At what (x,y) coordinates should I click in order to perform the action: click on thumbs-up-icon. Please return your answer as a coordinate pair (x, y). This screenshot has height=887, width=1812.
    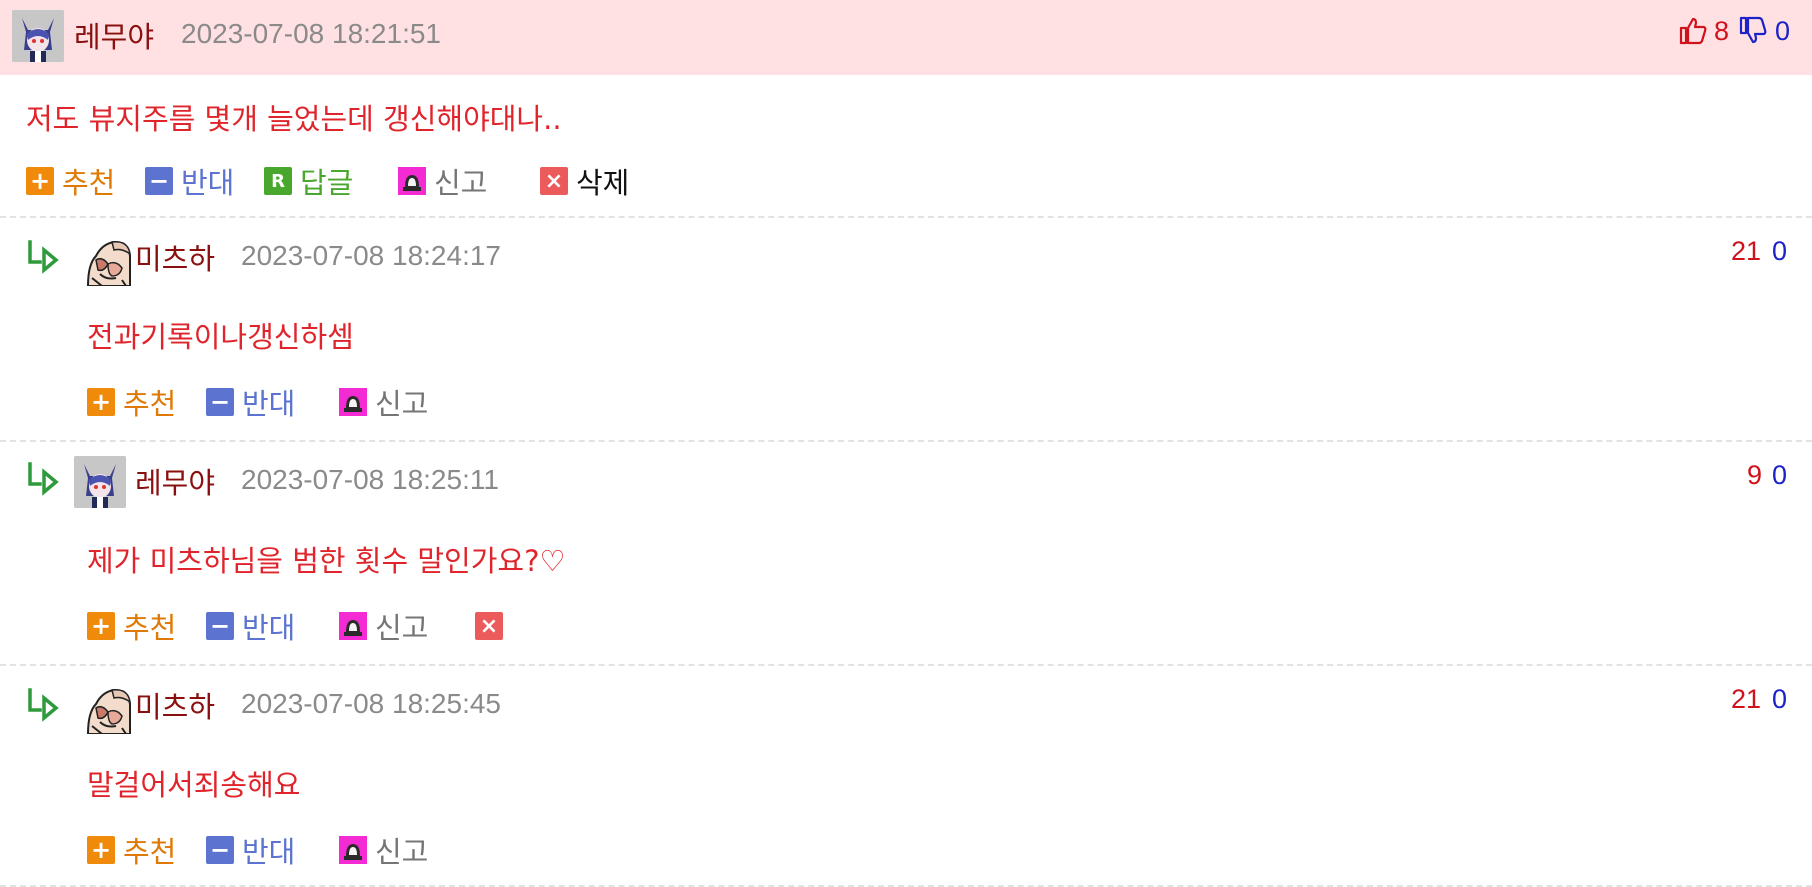
    Looking at the image, I should click on (1693, 31).